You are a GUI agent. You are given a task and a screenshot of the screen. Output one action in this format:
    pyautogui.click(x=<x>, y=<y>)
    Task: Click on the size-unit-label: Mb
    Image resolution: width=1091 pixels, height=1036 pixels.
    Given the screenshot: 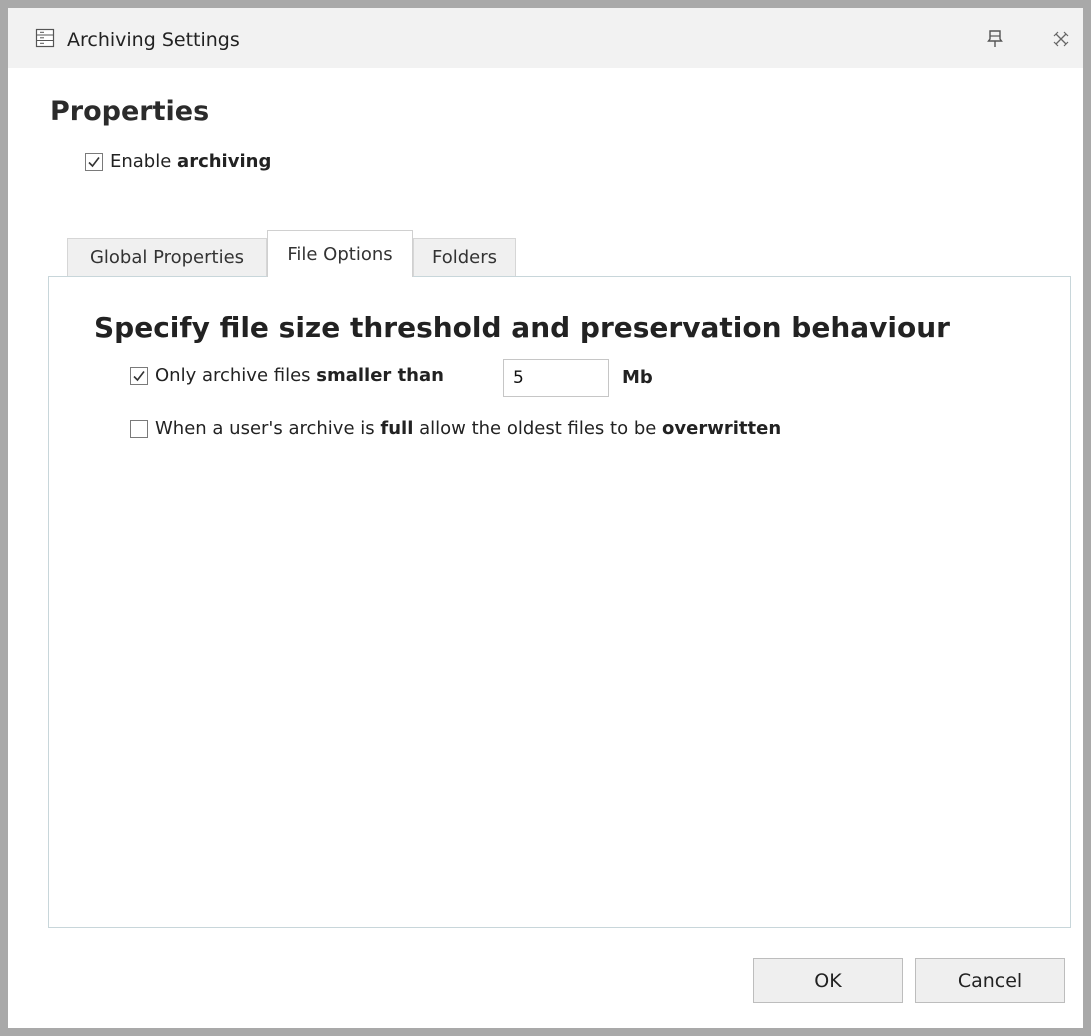 What is the action you would take?
    pyautogui.click(x=637, y=377)
    